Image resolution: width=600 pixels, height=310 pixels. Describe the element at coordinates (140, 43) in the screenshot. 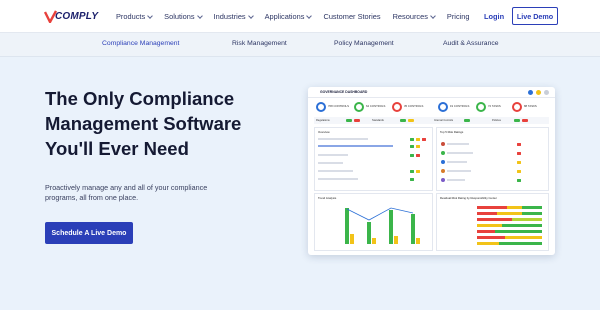

I see `tab-compliance-management: Compliance Management` at that location.